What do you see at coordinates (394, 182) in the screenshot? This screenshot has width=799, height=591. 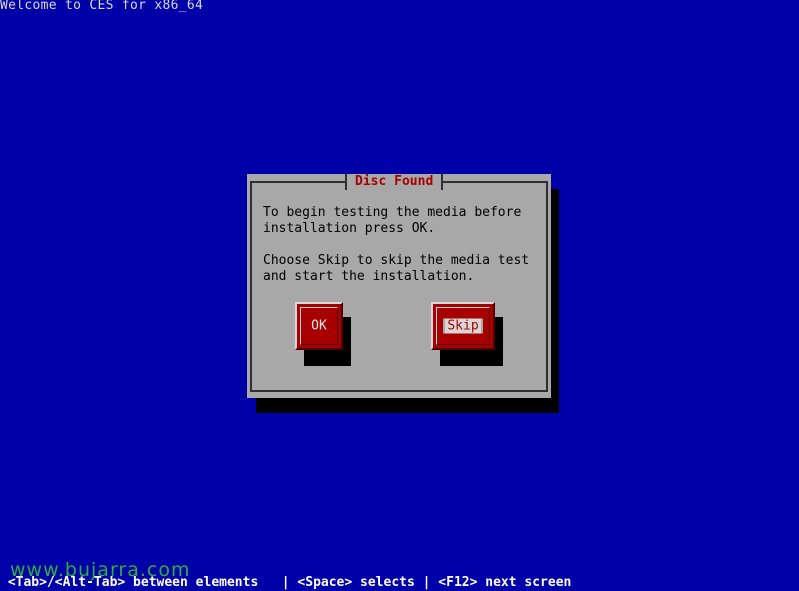 I see `dialog-title: Disc Found` at bounding box center [394, 182].